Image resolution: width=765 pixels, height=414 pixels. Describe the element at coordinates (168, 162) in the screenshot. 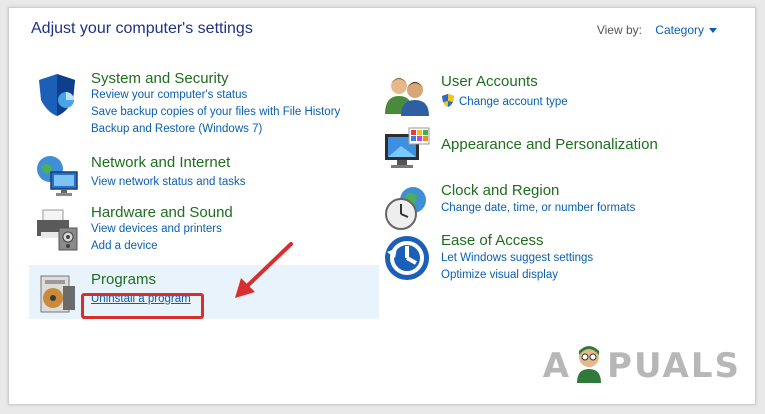

I see `network-internet-heading: Network and Internet` at that location.